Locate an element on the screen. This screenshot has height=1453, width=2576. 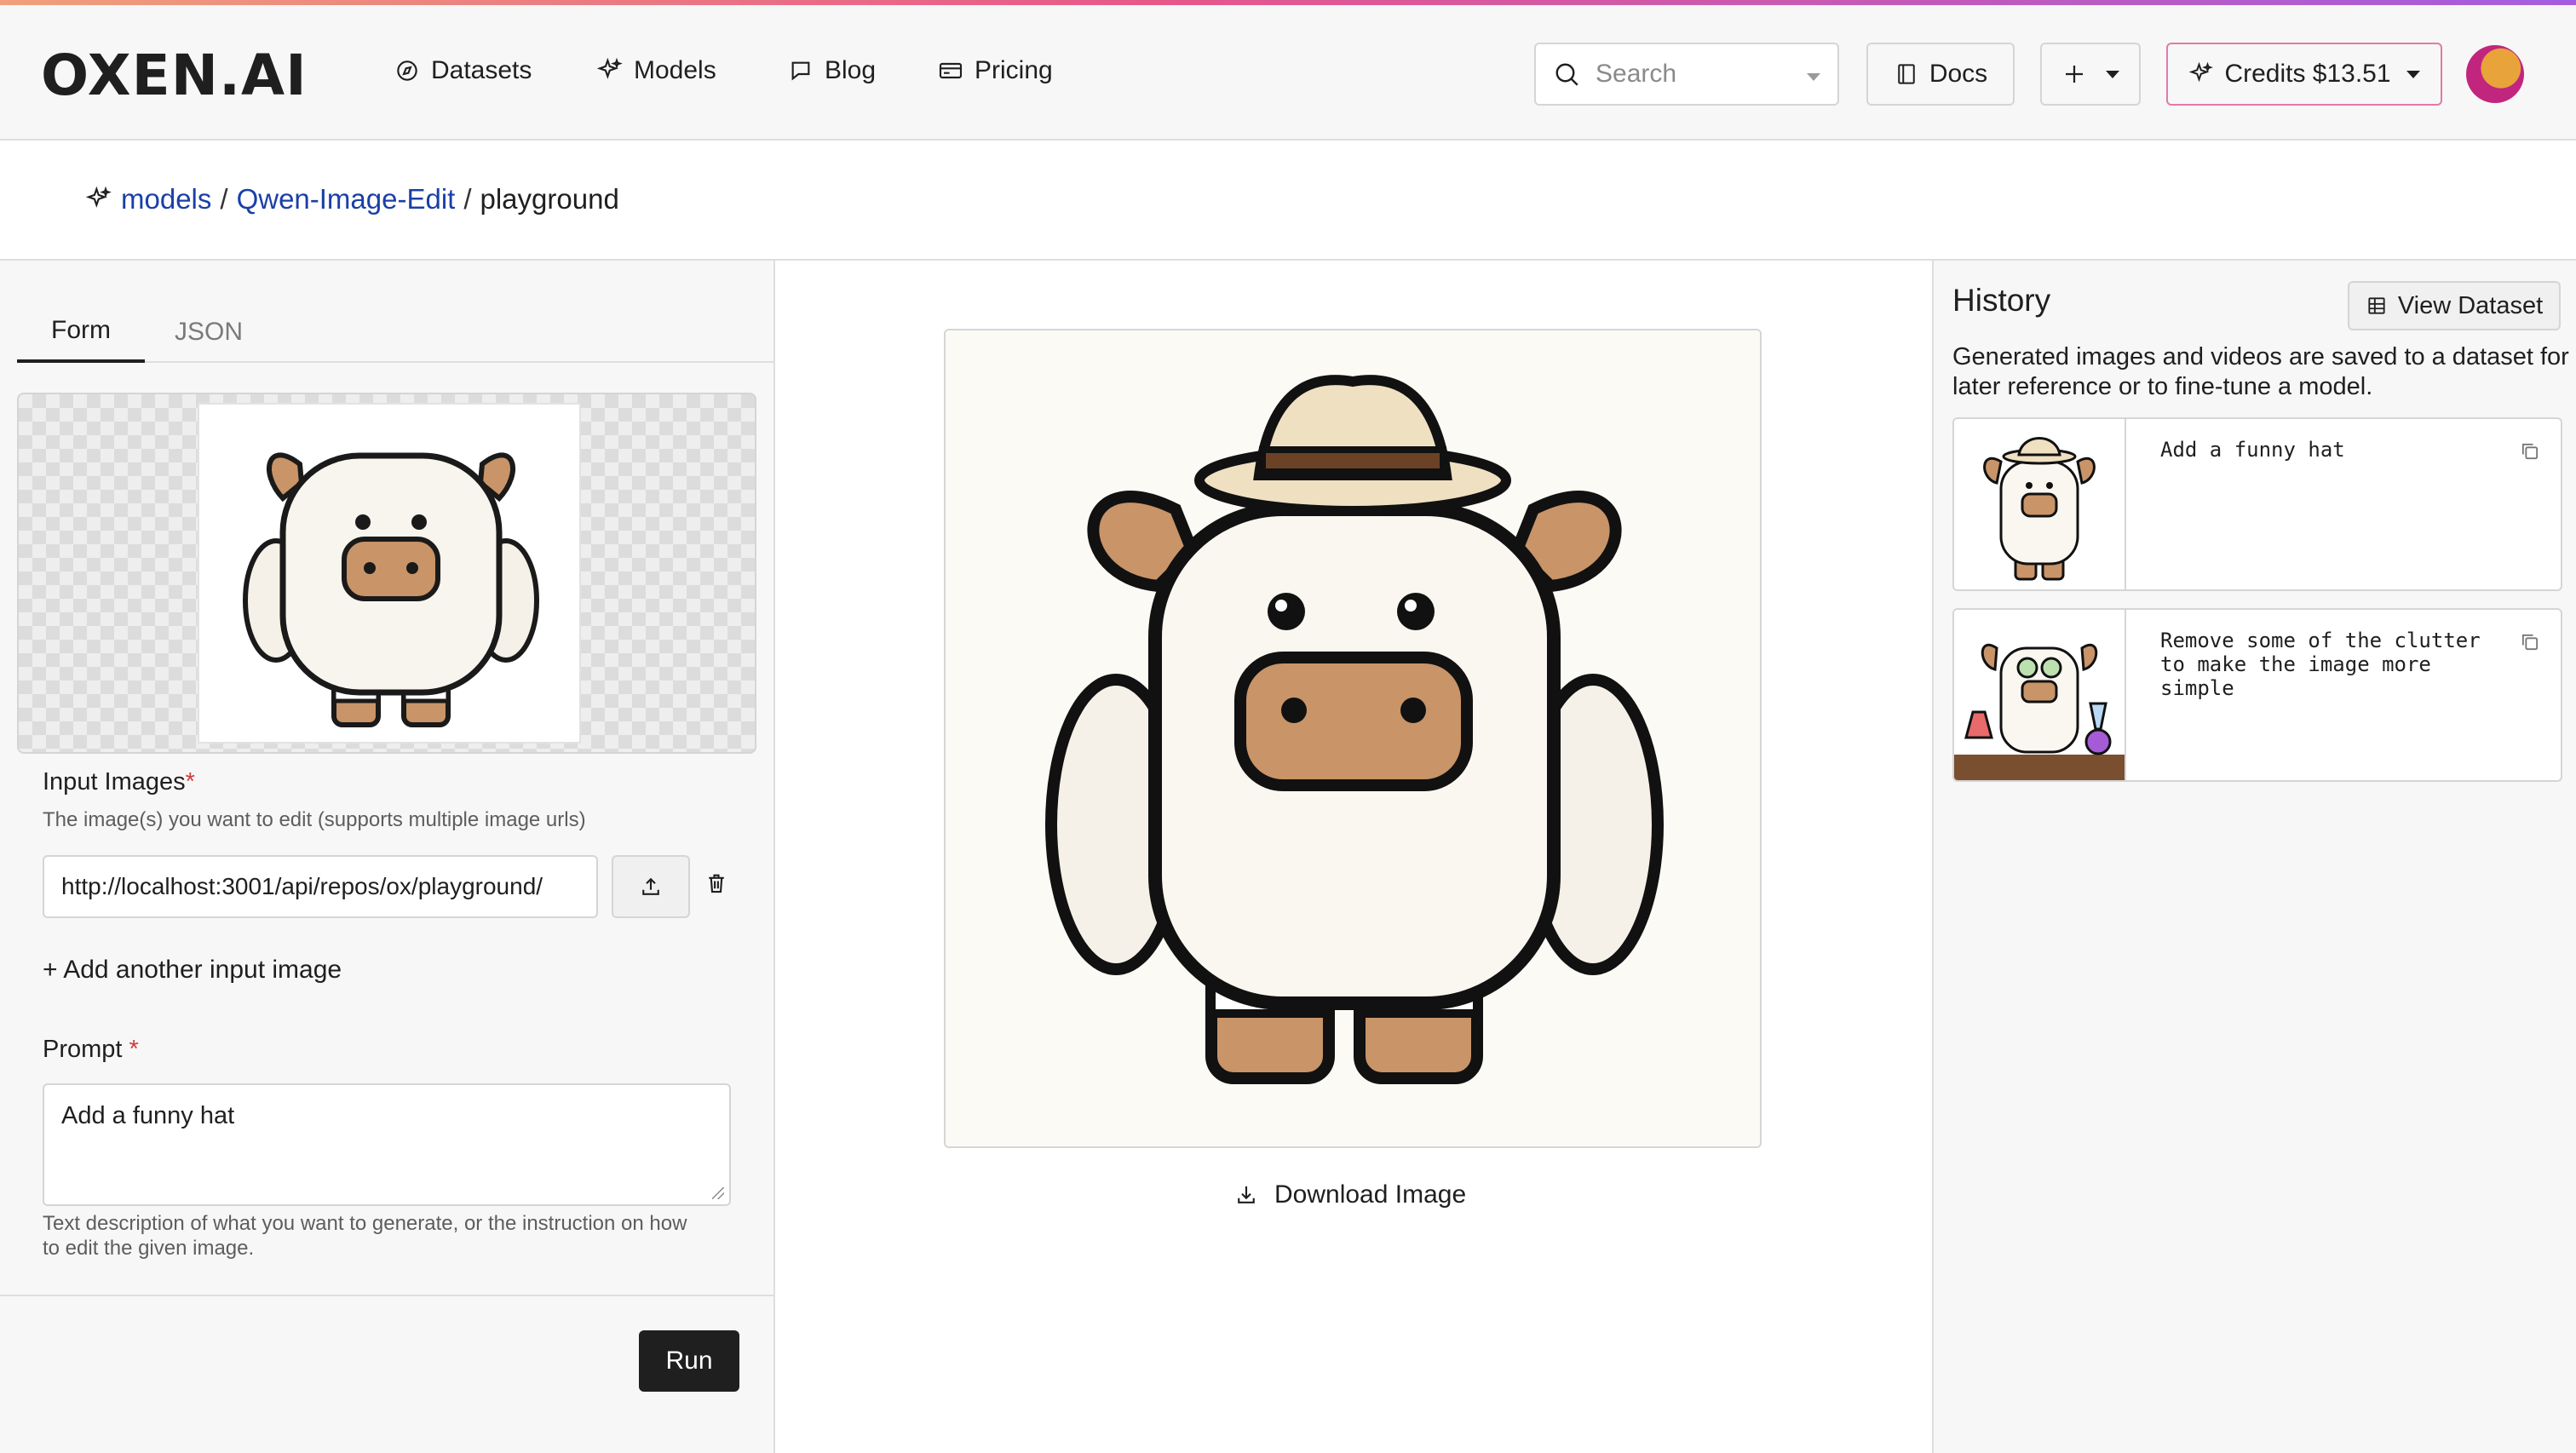
logo: OXEN.AI is located at coordinates (174, 75).